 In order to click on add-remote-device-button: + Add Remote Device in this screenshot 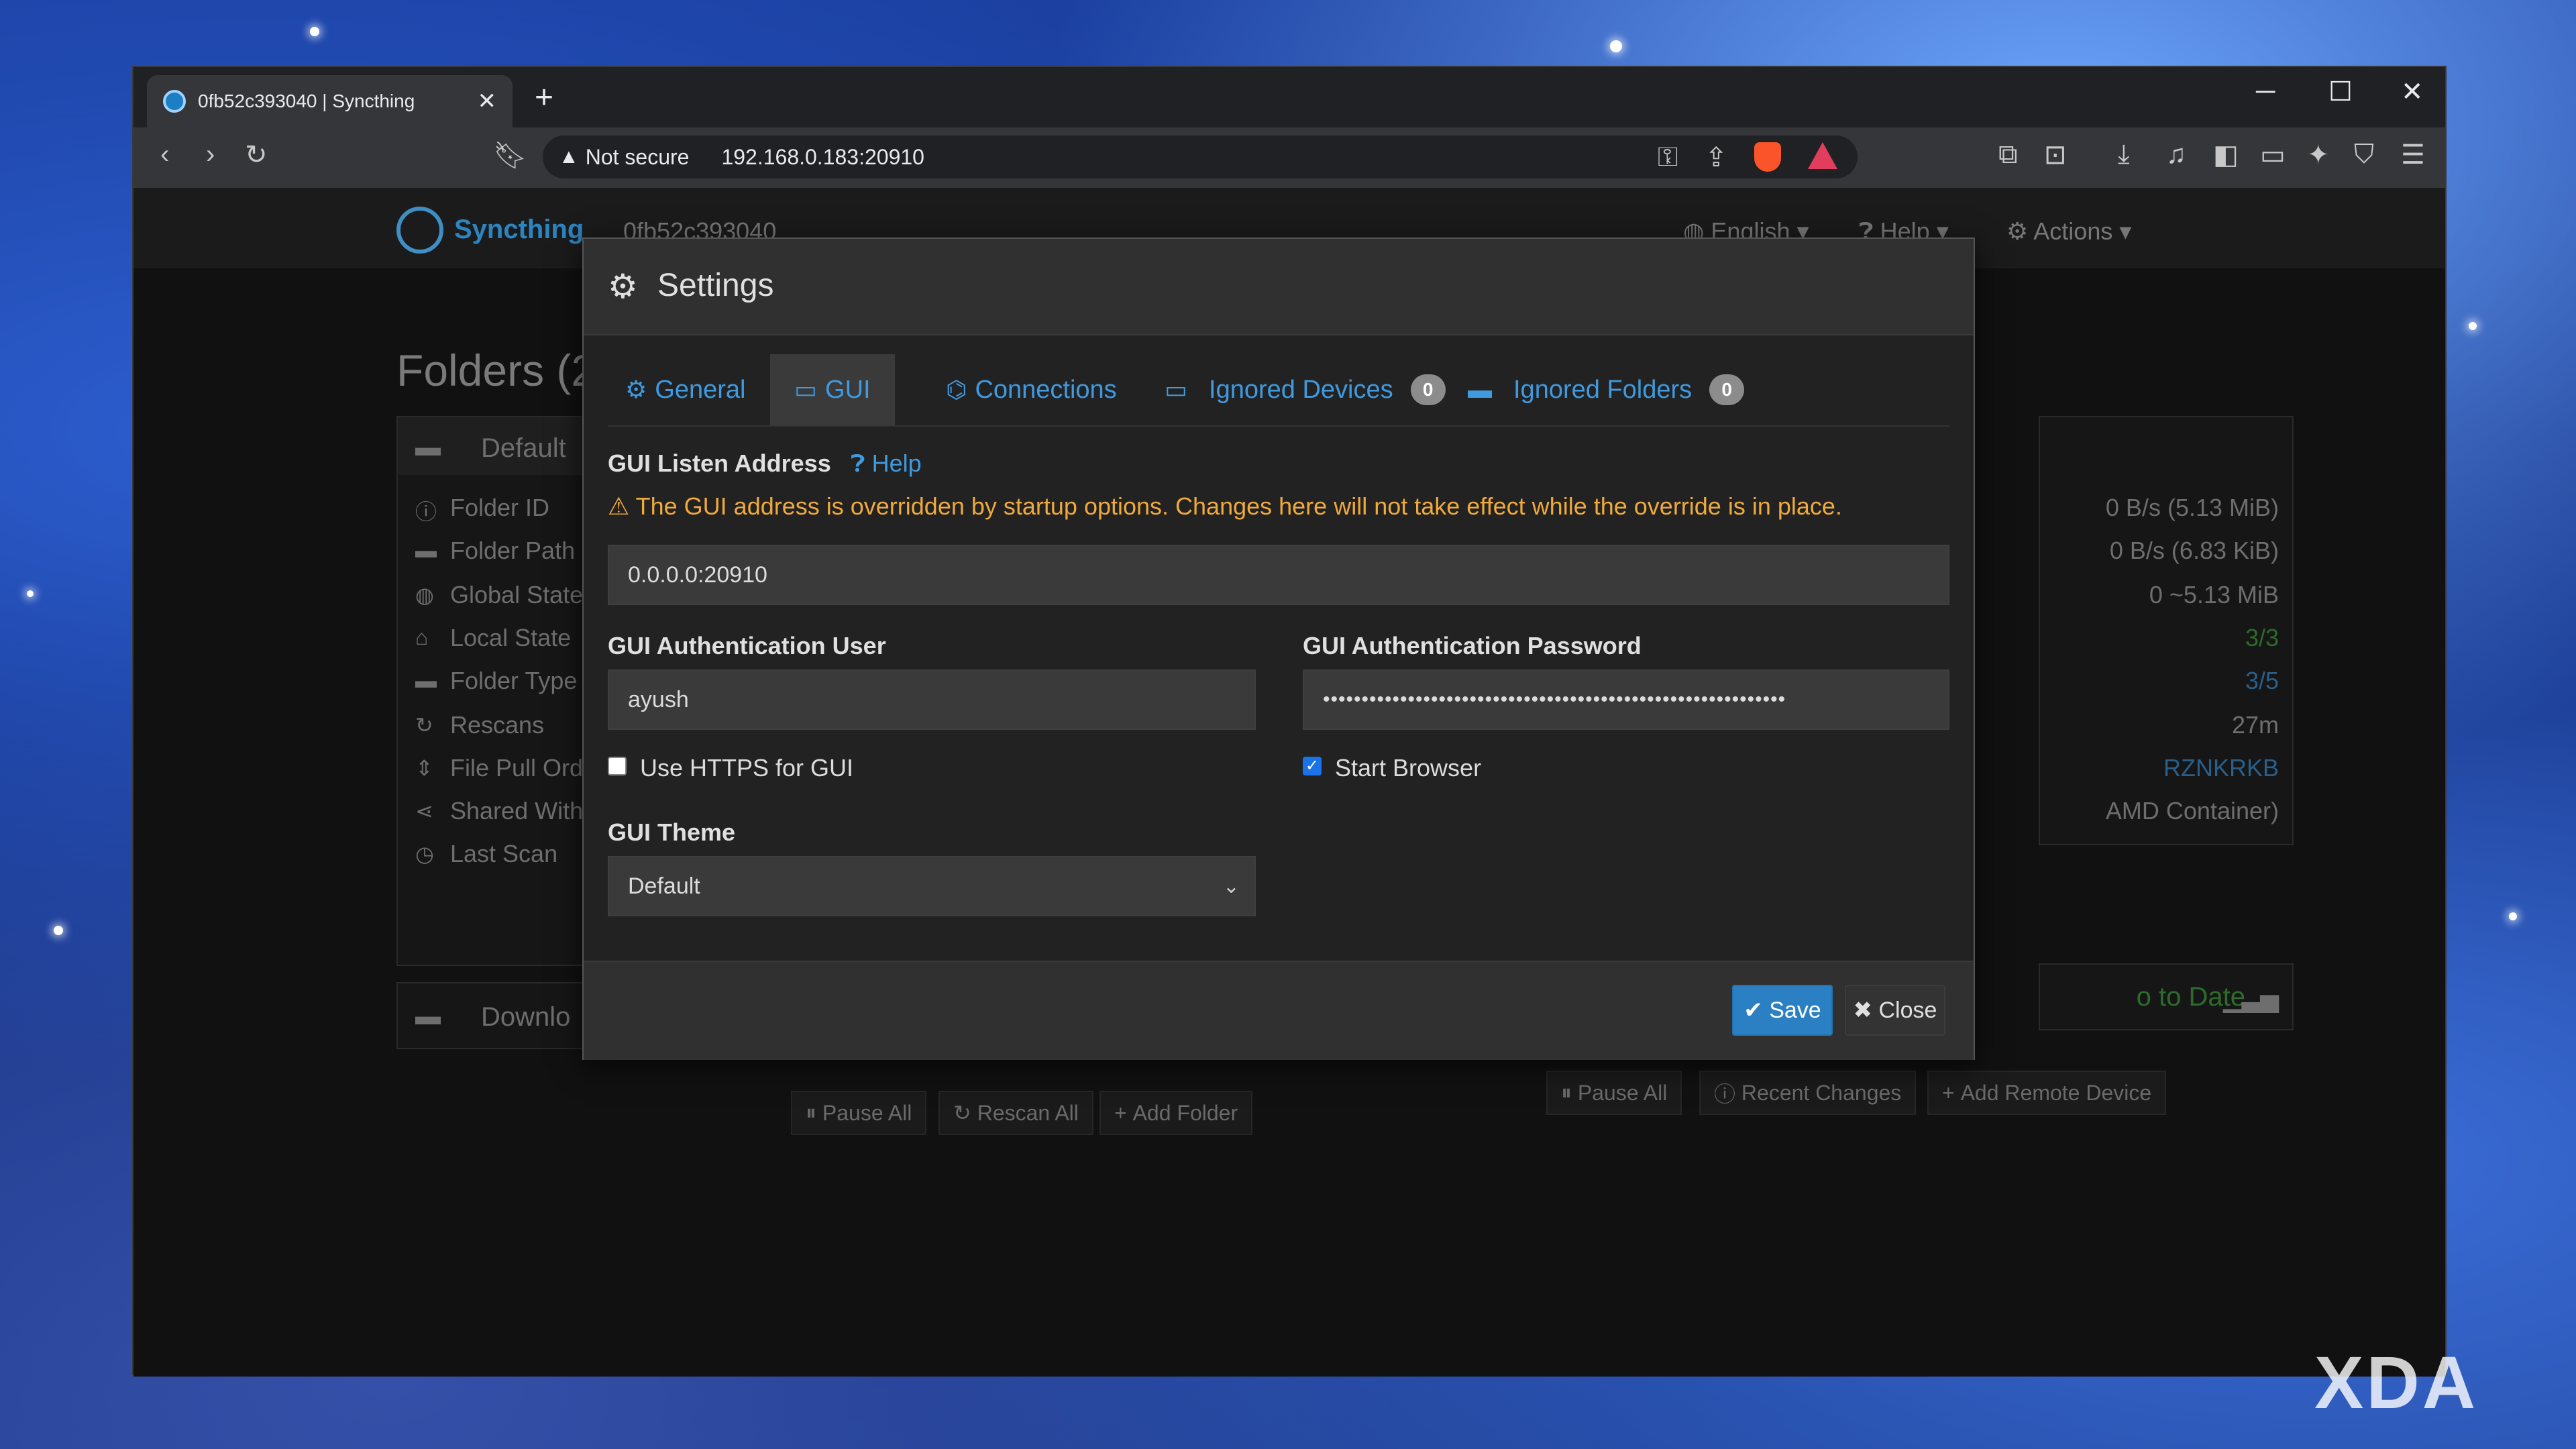, I will do `click(2047, 1093)`.